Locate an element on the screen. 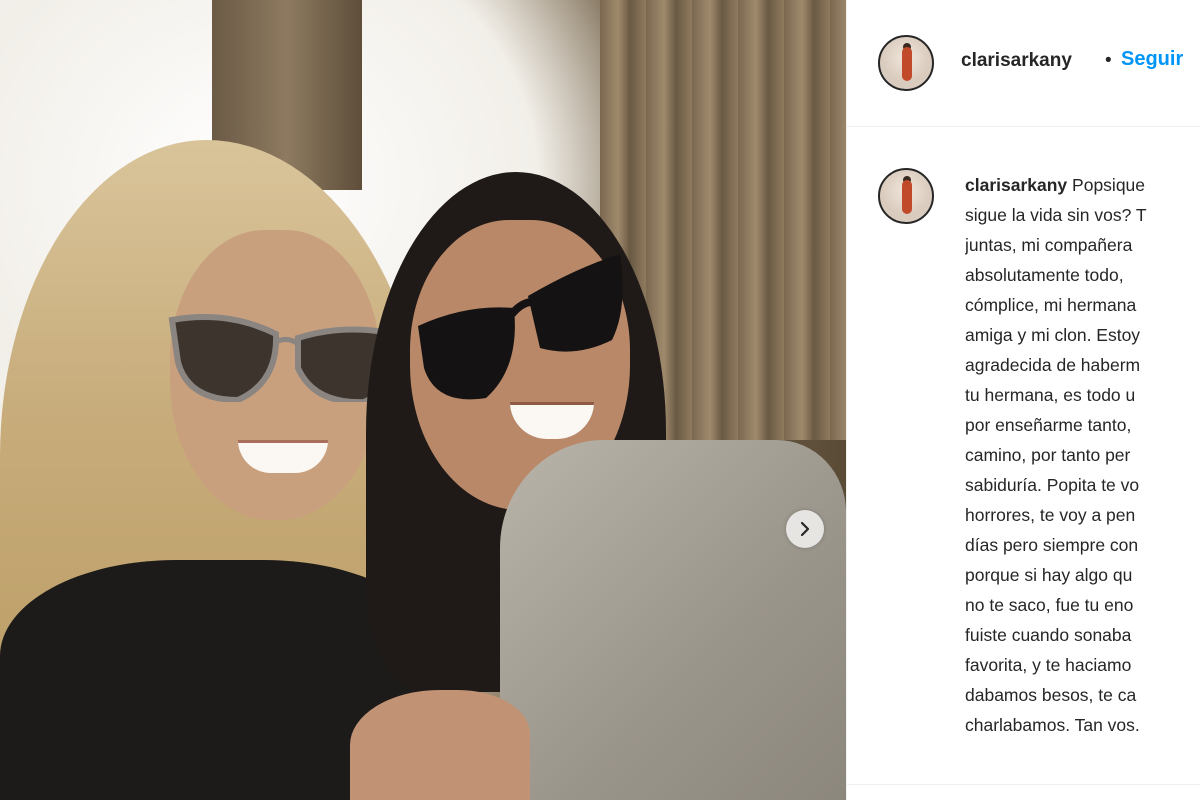 This screenshot has width=1200, height=800. caption-avatar is located at coordinates (906, 196).